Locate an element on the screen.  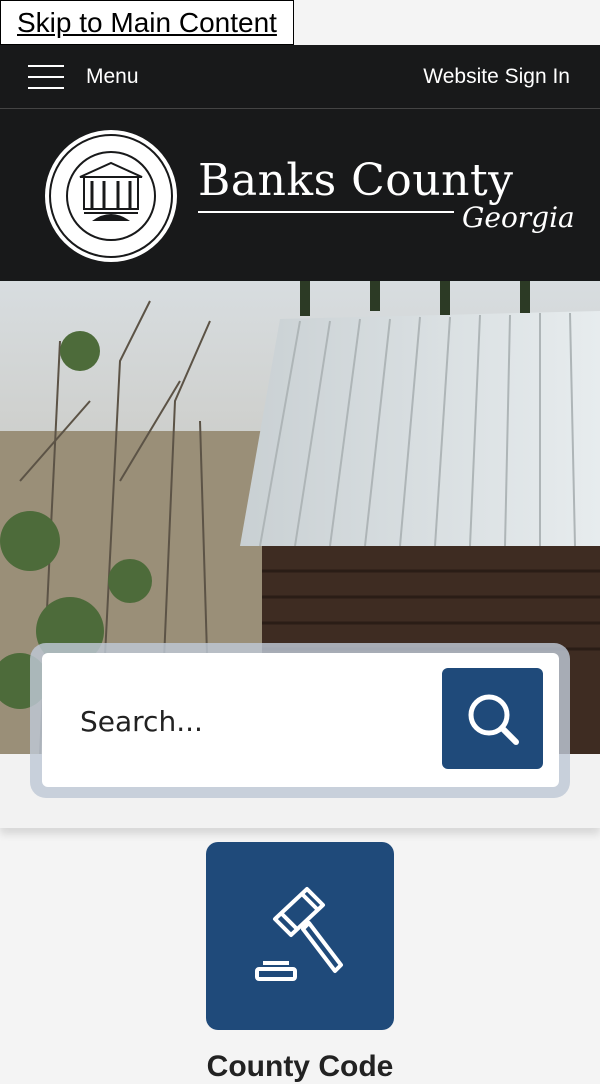
gavel-icon is located at coordinates (299, 934).